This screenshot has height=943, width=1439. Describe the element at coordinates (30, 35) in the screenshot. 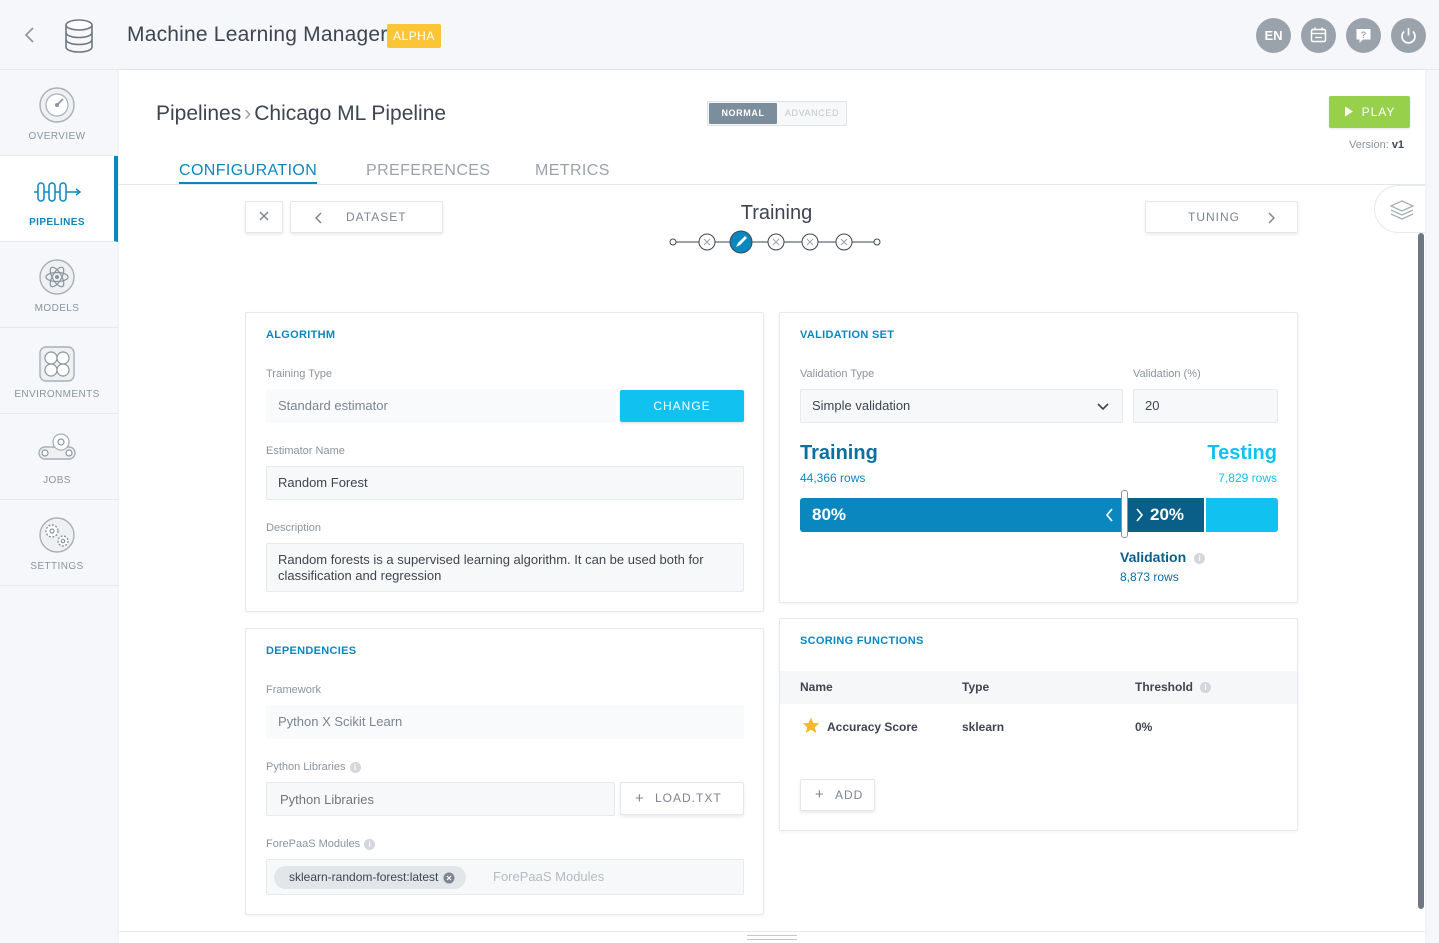

I see `back-chevron-icon` at that location.